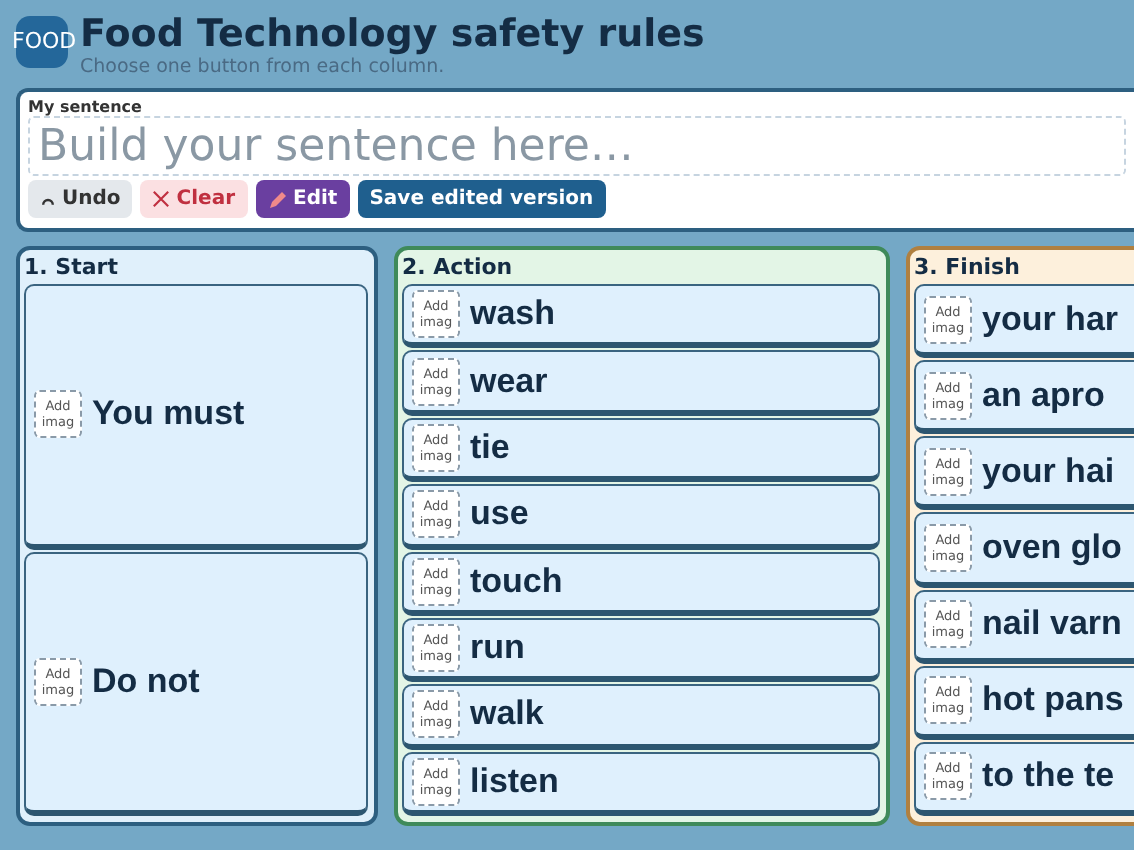 This screenshot has width=1134, height=850. I want to click on edit-button: Edit, so click(302, 199).